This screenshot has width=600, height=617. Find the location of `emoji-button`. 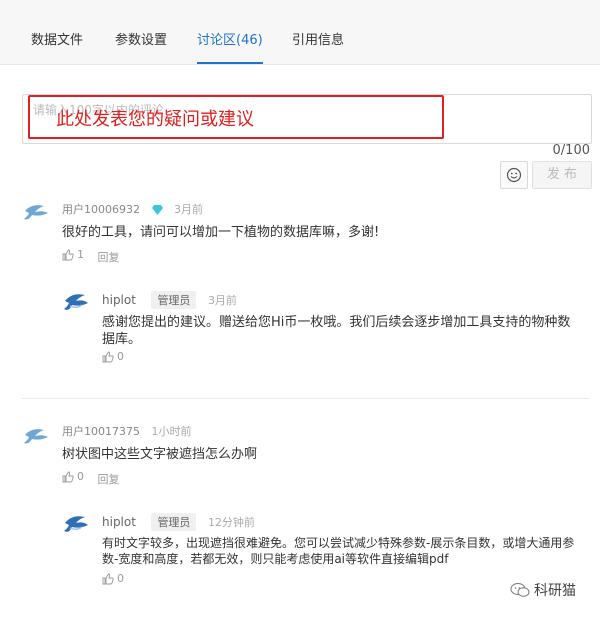

emoji-button is located at coordinates (514, 175).